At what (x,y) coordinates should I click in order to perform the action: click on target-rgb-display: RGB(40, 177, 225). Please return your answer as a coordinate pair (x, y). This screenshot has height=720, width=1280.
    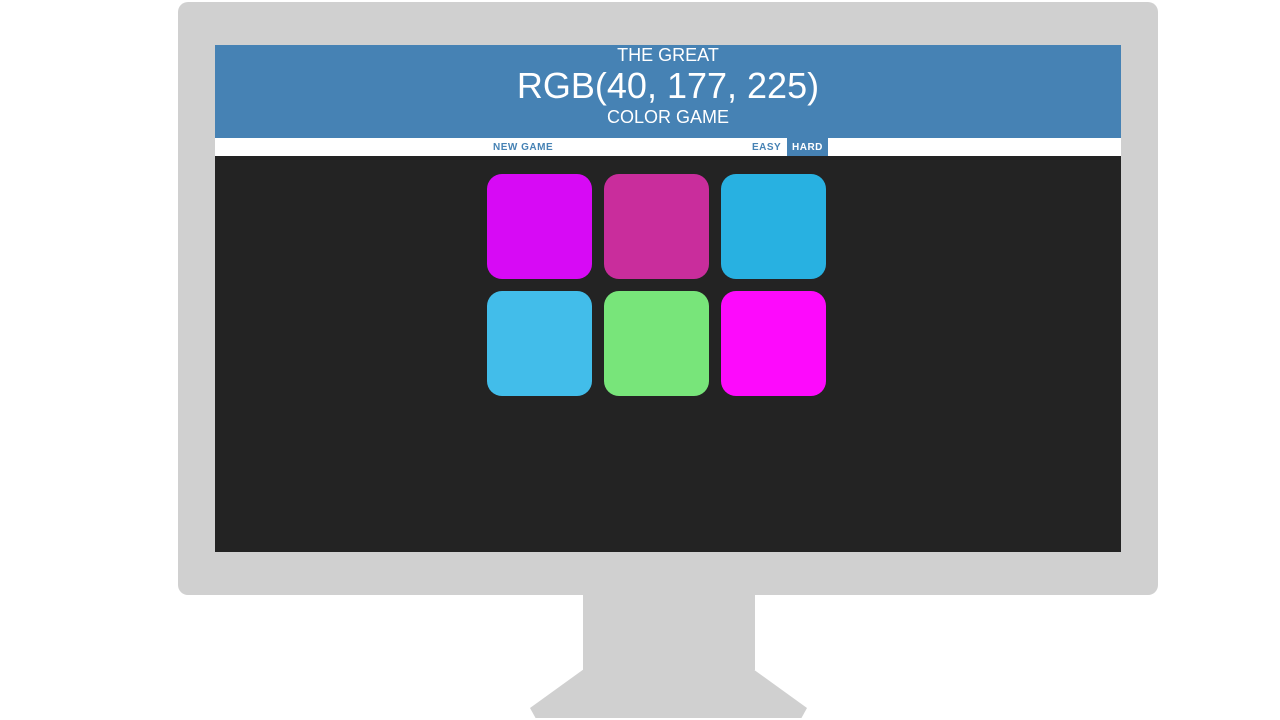
    Looking at the image, I should click on (668, 85).